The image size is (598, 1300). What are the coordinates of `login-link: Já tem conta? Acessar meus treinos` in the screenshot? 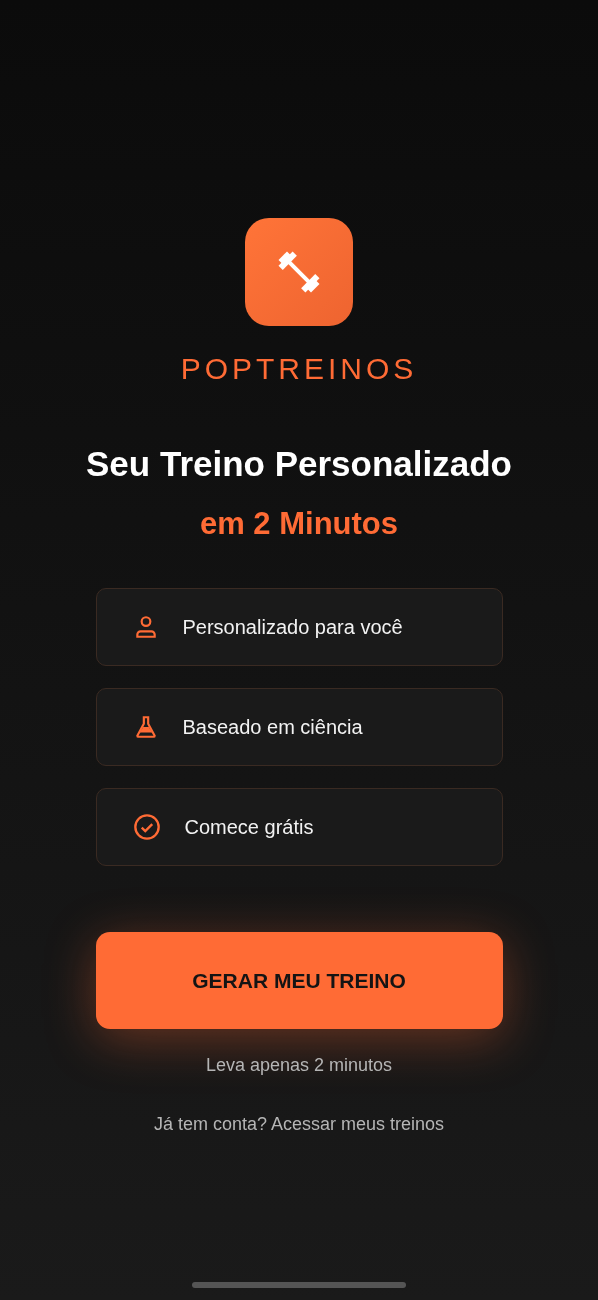 It's located at (299, 1124).